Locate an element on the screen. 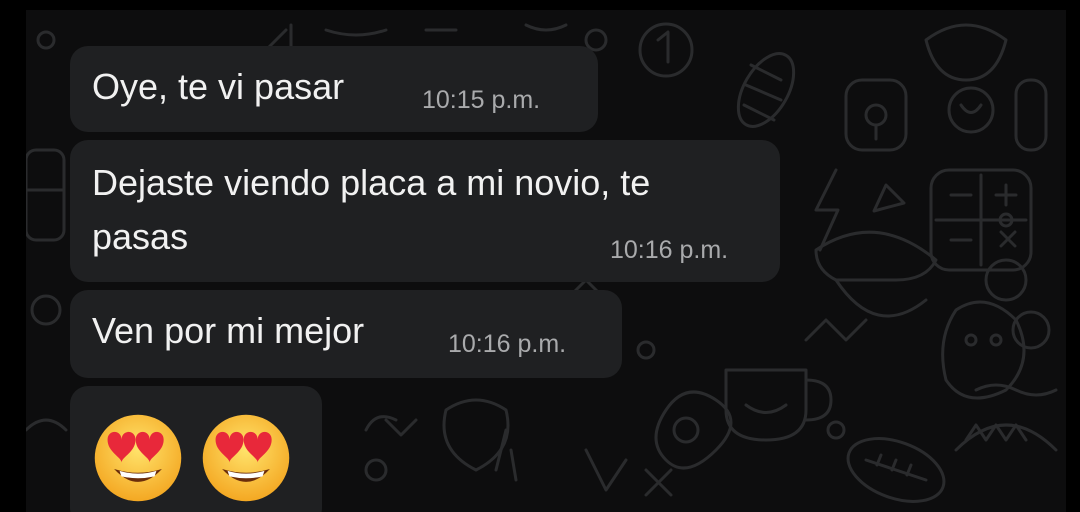 The image size is (1080, 512). message-text-line-2: pasas is located at coordinates (140, 236).